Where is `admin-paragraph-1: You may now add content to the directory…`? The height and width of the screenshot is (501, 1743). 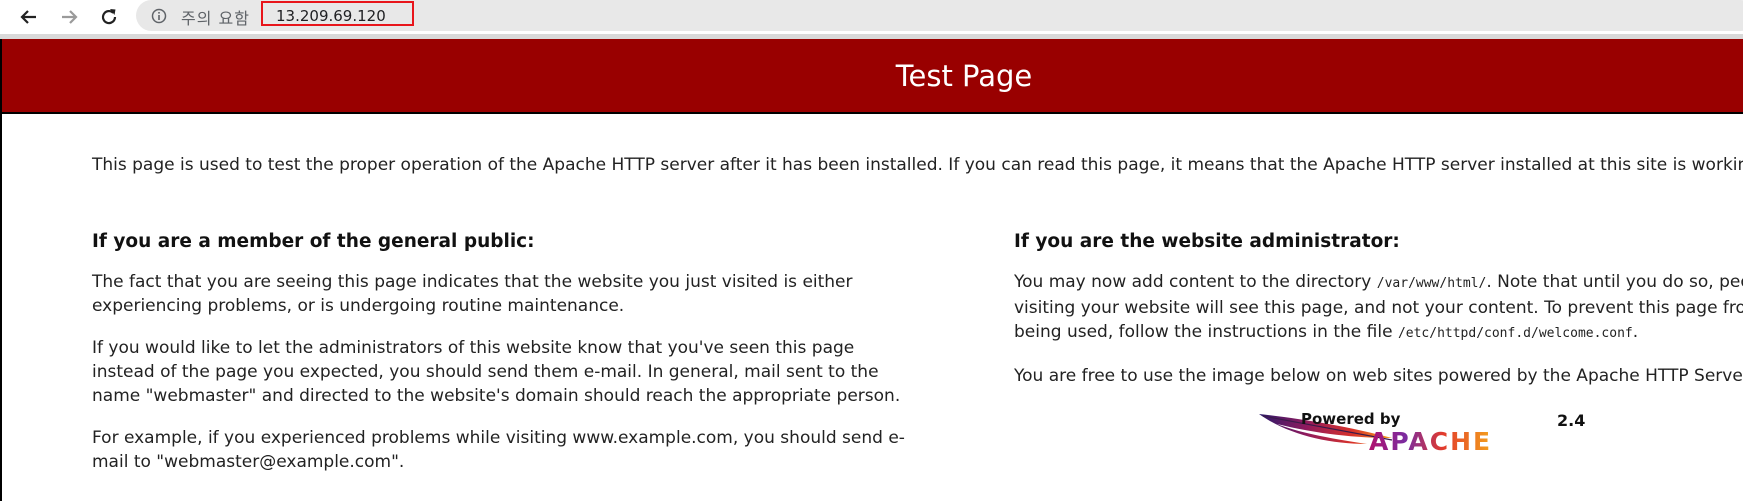 admin-paragraph-1: You may now add content to the directory… is located at coordinates (1378, 308).